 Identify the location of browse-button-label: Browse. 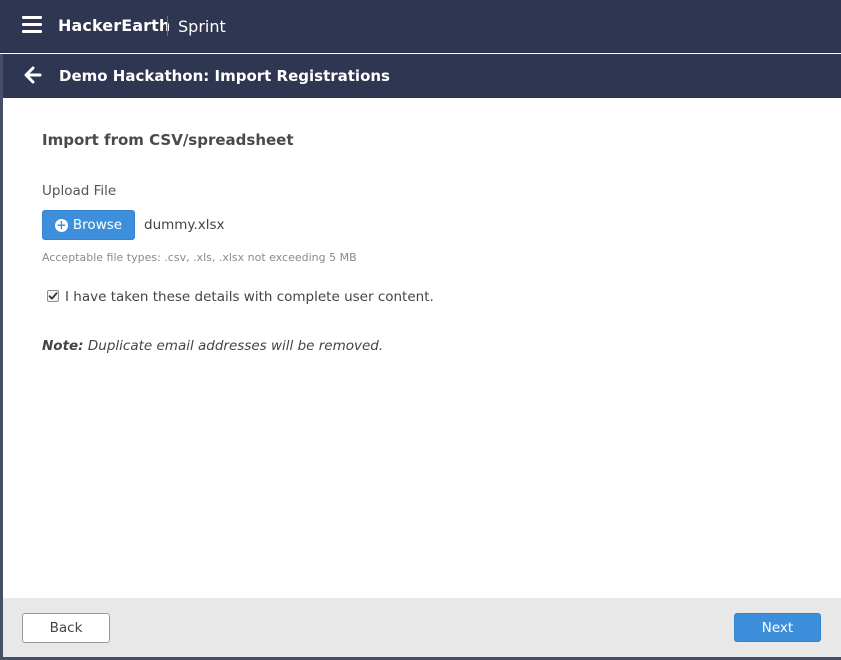
(97, 225).